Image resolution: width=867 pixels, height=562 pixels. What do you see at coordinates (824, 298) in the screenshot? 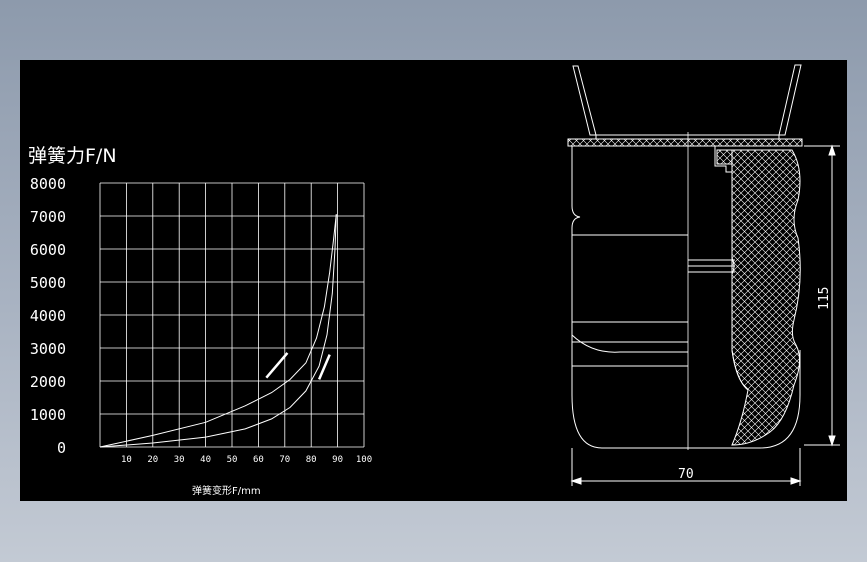
I see `dim-height-label: 115` at bounding box center [824, 298].